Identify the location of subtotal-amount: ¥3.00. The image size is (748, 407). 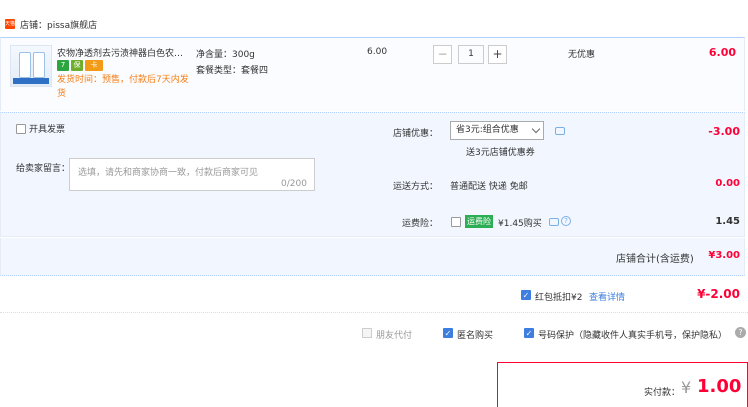
(724, 255).